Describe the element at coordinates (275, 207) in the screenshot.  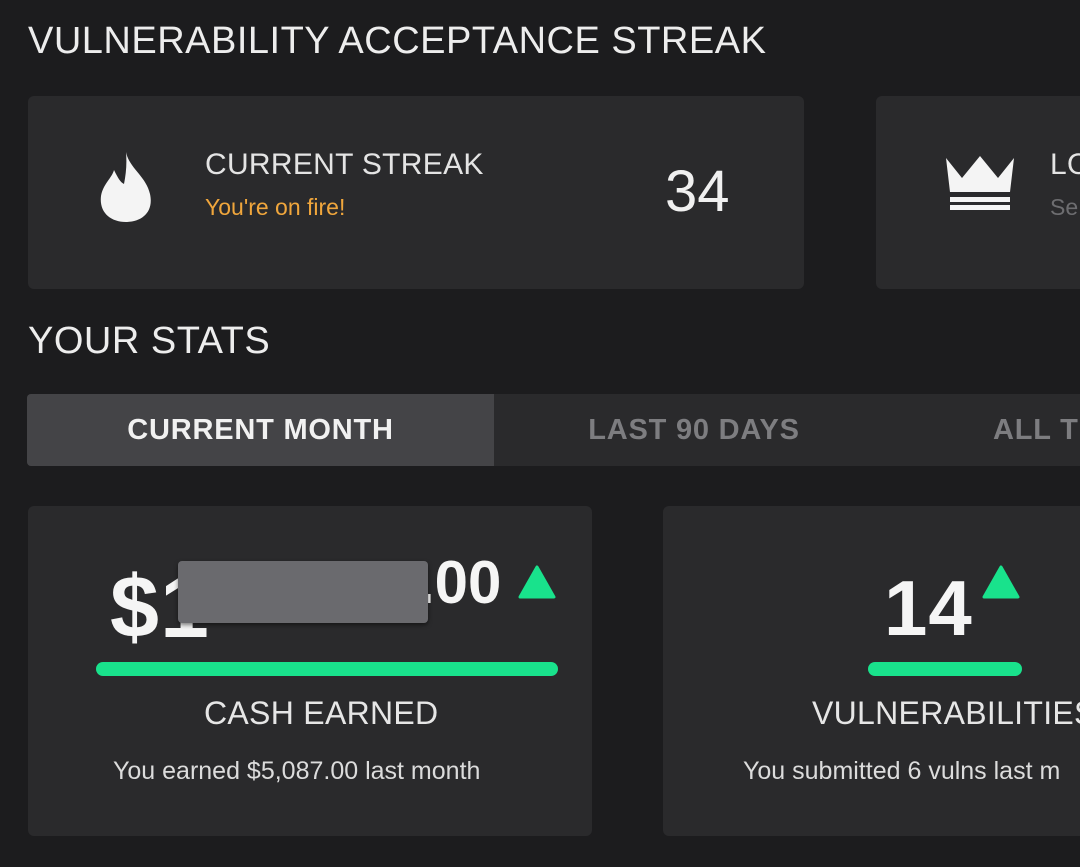
I see `current-streak-subtitle: You're on fire!` at that location.